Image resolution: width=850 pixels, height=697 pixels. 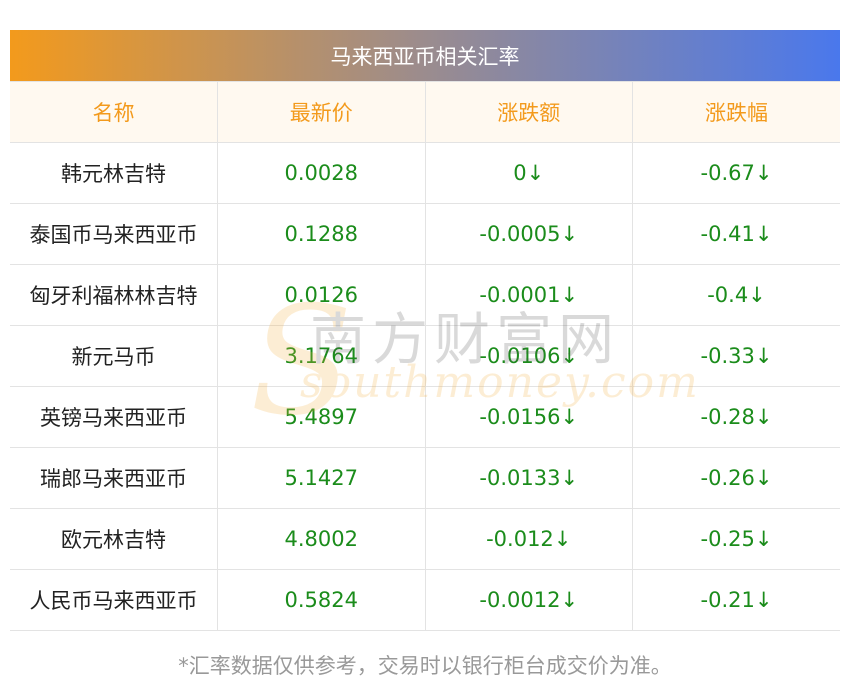 I want to click on table-row: 匈牙利福林林吉特 0.0126 -0.0001↓ -0.4↓, so click(x=425, y=295).